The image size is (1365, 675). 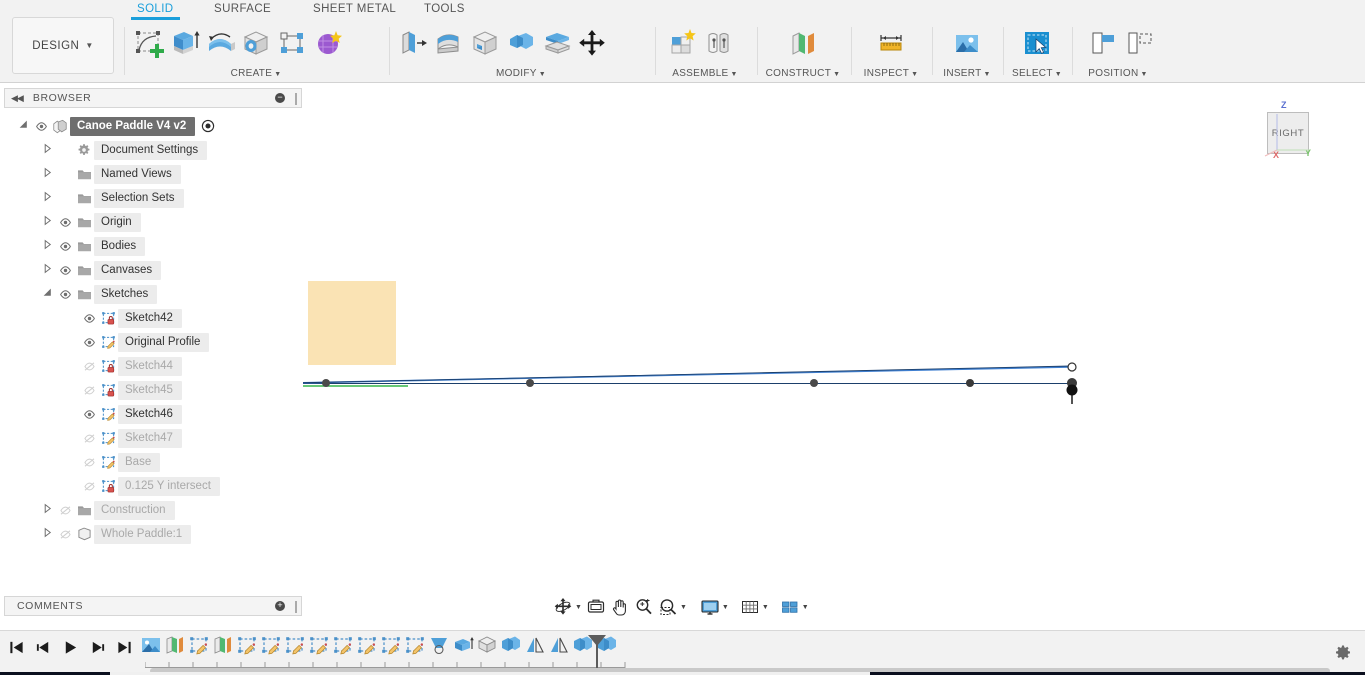 I want to click on tree-row: Sketch45, so click(x=153, y=390).